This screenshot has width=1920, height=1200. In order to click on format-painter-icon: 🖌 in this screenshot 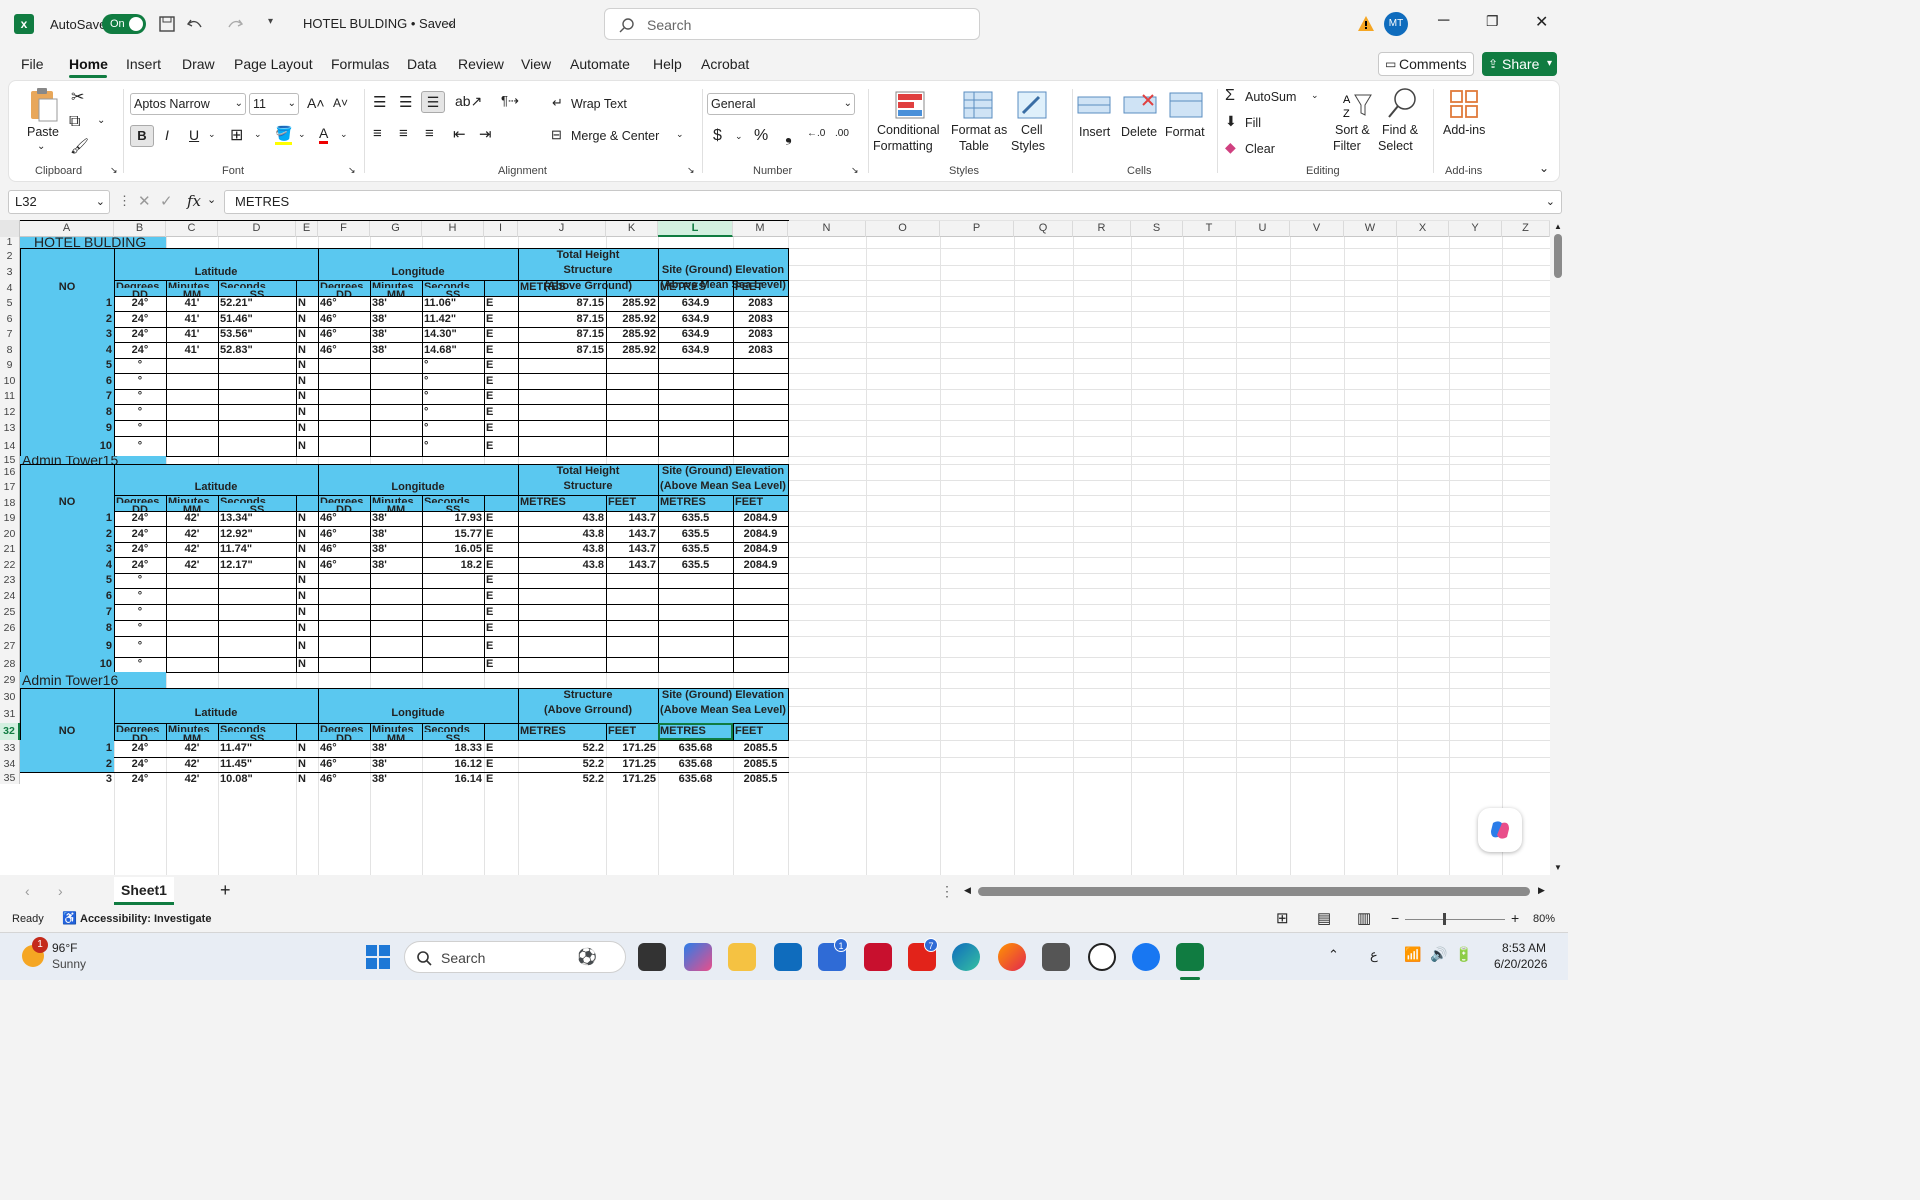, I will do `click(79, 146)`.